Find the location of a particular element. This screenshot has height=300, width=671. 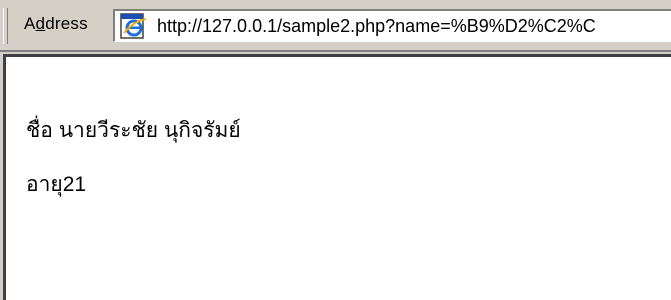

frame-top-shadow is located at coordinates (338, 55).